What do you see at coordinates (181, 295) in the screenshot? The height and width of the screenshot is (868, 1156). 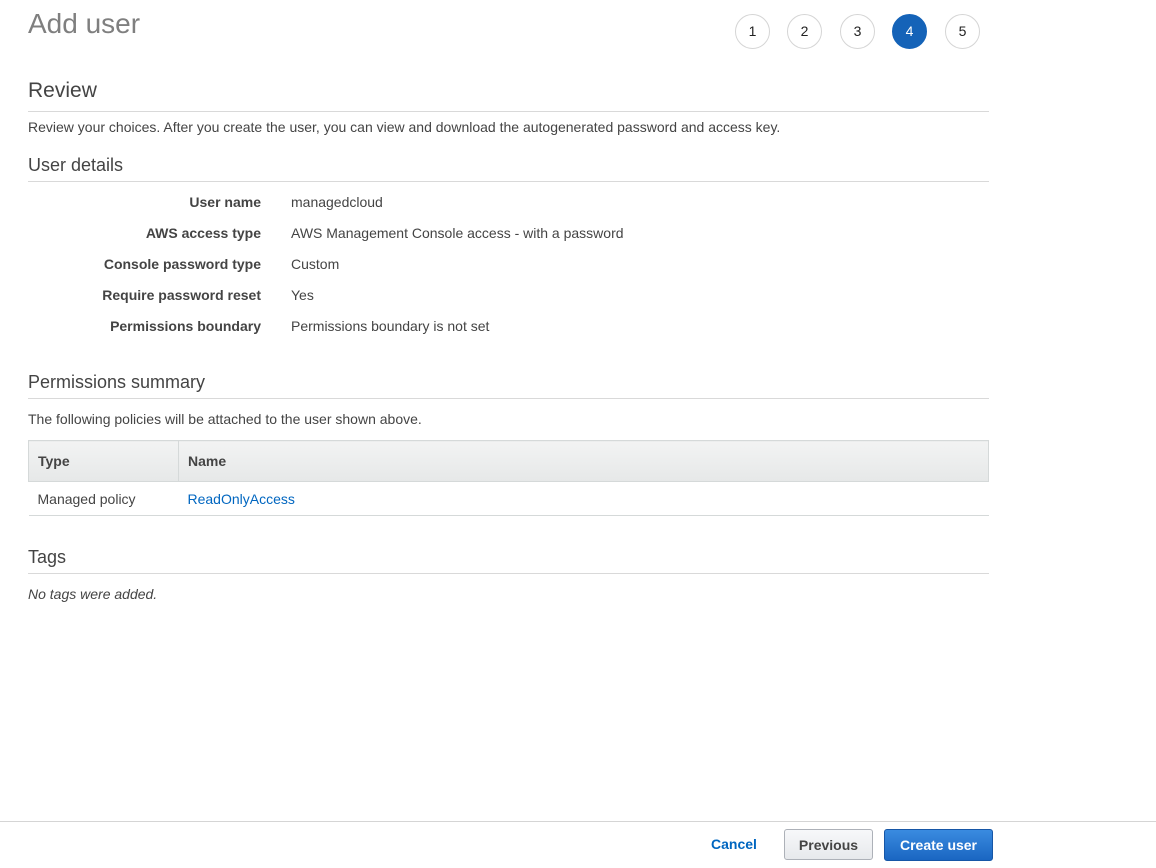 I see `detail-label: Require password reset` at bounding box center [181, 295].